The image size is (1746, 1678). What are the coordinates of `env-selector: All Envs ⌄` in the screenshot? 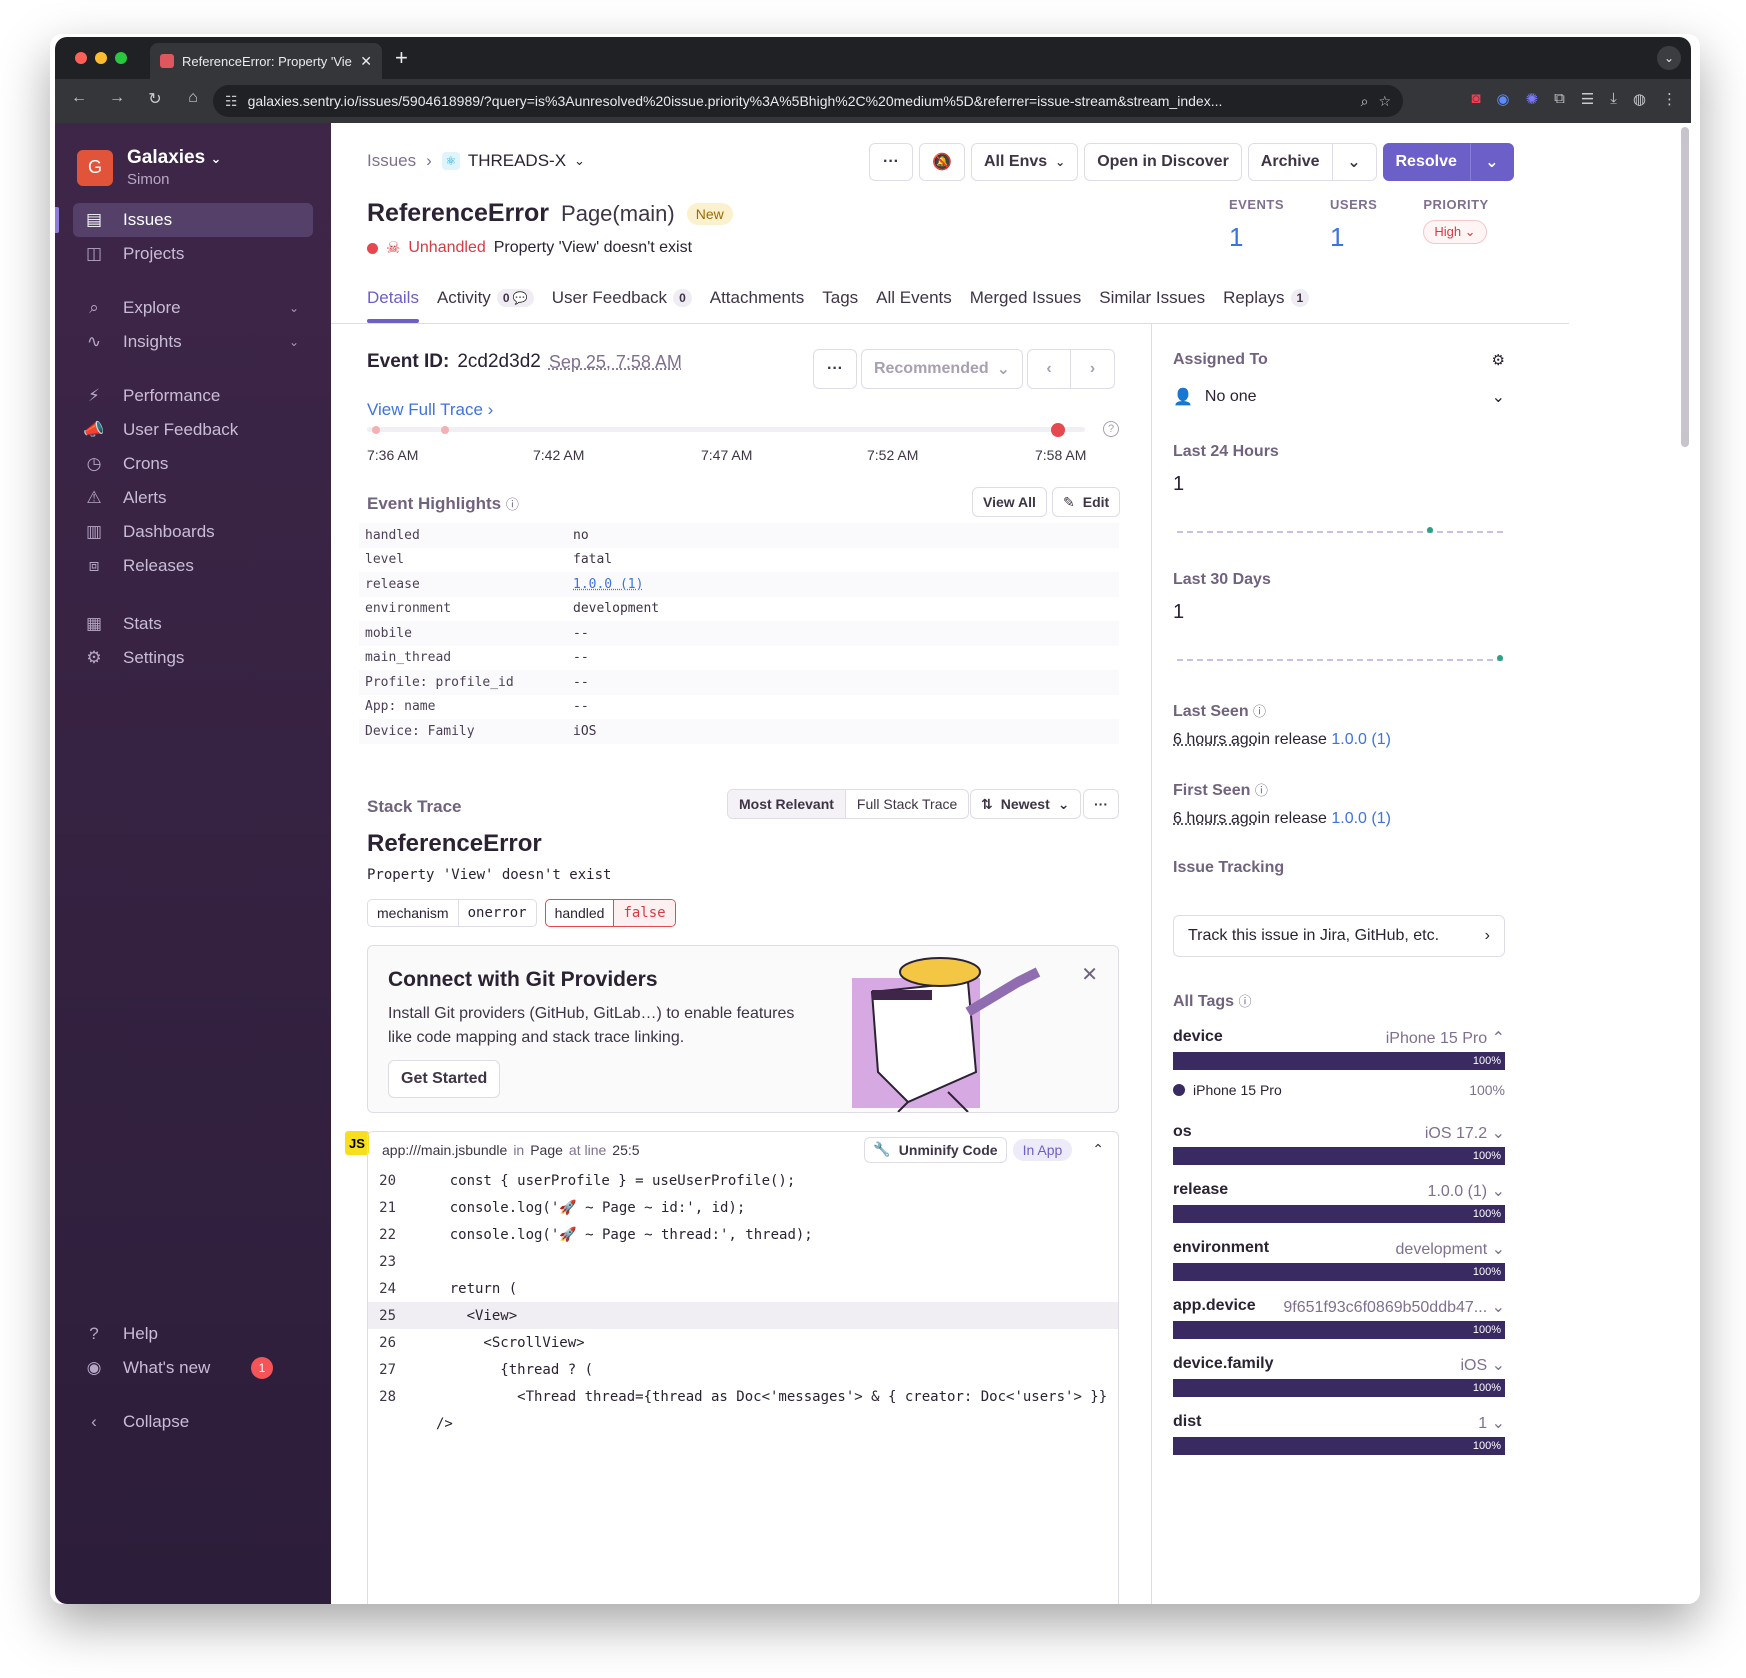 It's located at (1025, 162).